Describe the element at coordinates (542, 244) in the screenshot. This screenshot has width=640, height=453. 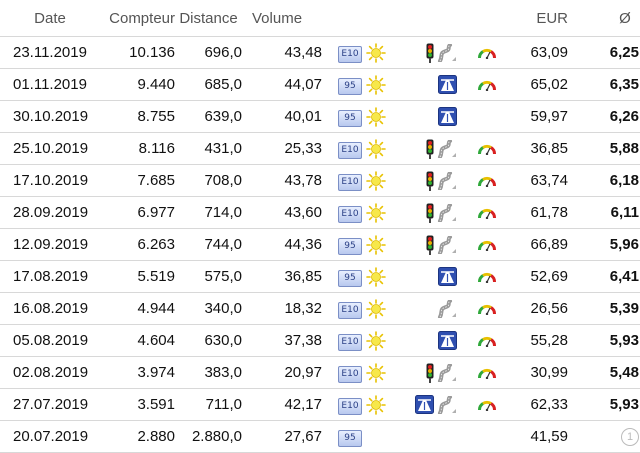
I see `cell-eur: 66,89` at that location.